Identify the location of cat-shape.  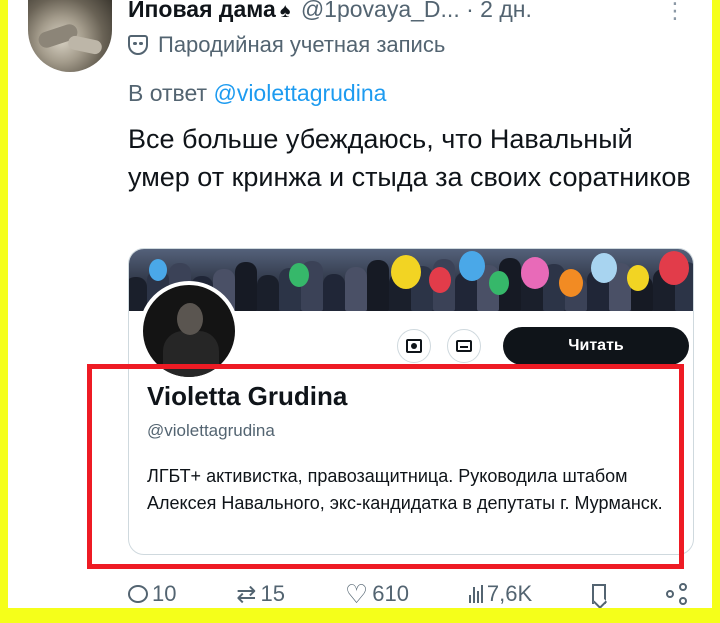
(85, 45).